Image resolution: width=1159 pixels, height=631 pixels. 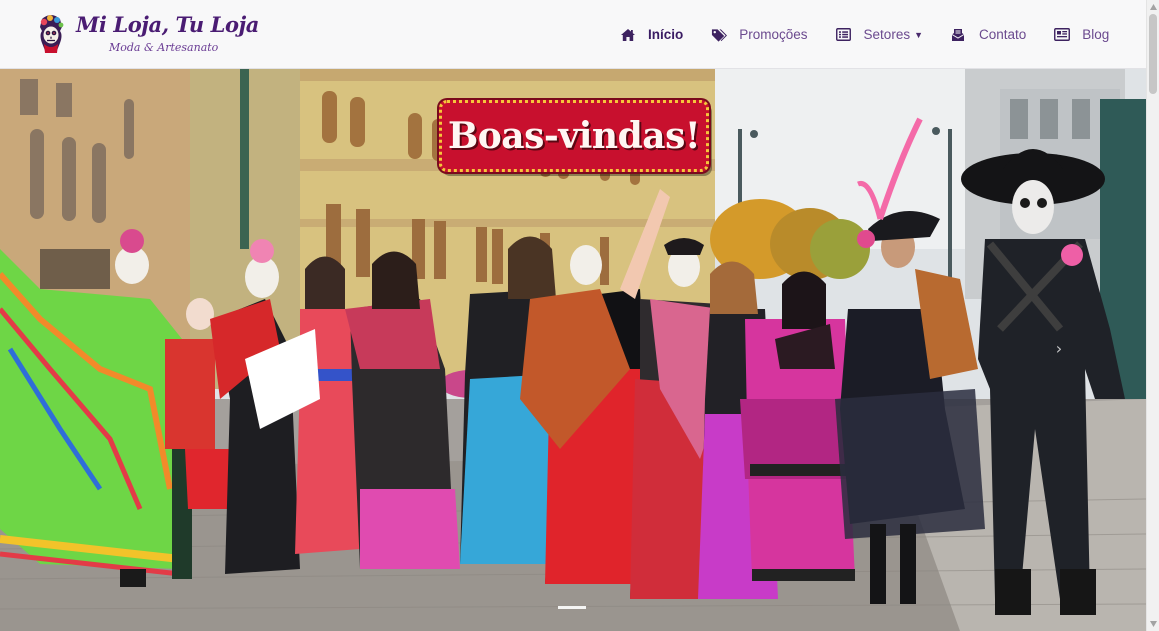 I want to click on chevron-down-icon: ▼, so click(x=918, y=34).